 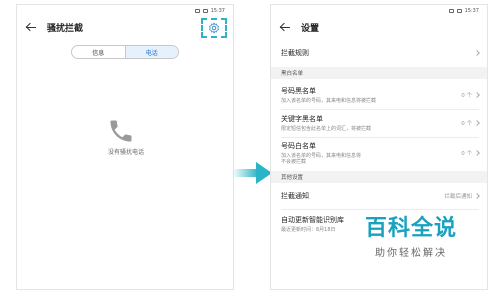 What do you see at coordinates (411, 253) in the screenshot?
I see `watermark-subtitle: 助你轻松解决` at bounding box center [411, 253].